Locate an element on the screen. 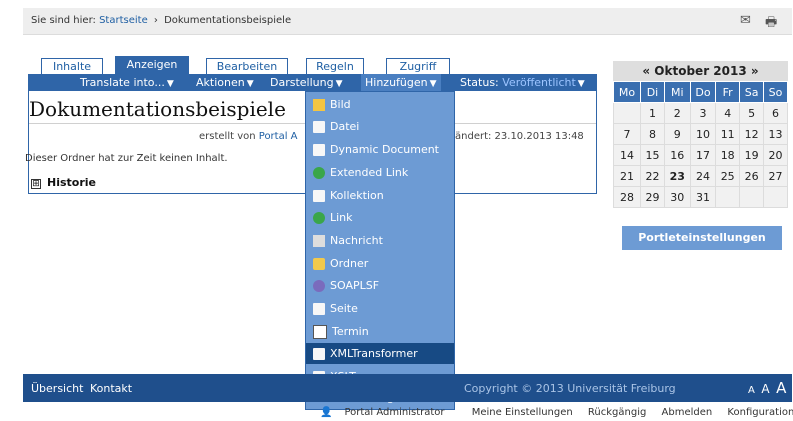 The image size is (793, 421). tab-bearbeiten: Bearbeiten is located at coordinates (247, 66).